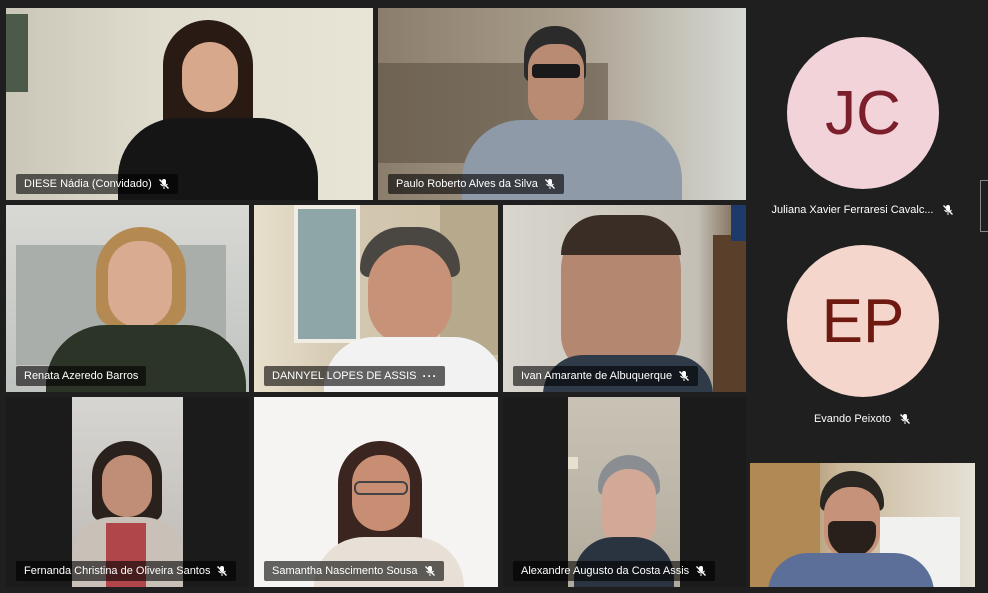 The width and height of the screenshot is (988, 593). I want to click on video-tile-paulo: Paulo Roberto Alves da Silva, so click(562, 104).